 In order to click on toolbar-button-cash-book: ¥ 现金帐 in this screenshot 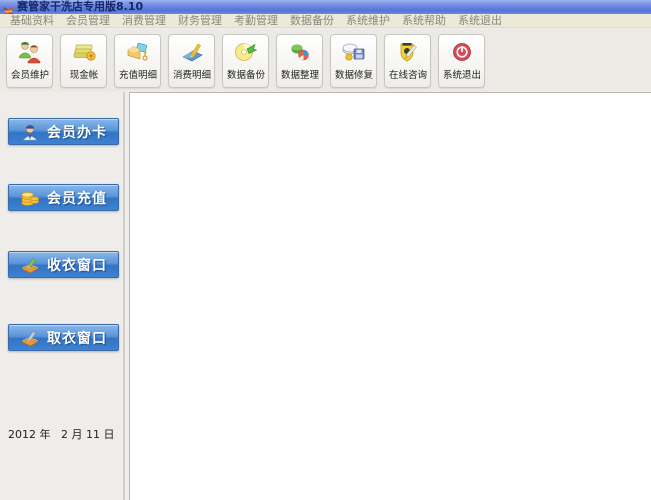, I will do `click(83, 60)`.